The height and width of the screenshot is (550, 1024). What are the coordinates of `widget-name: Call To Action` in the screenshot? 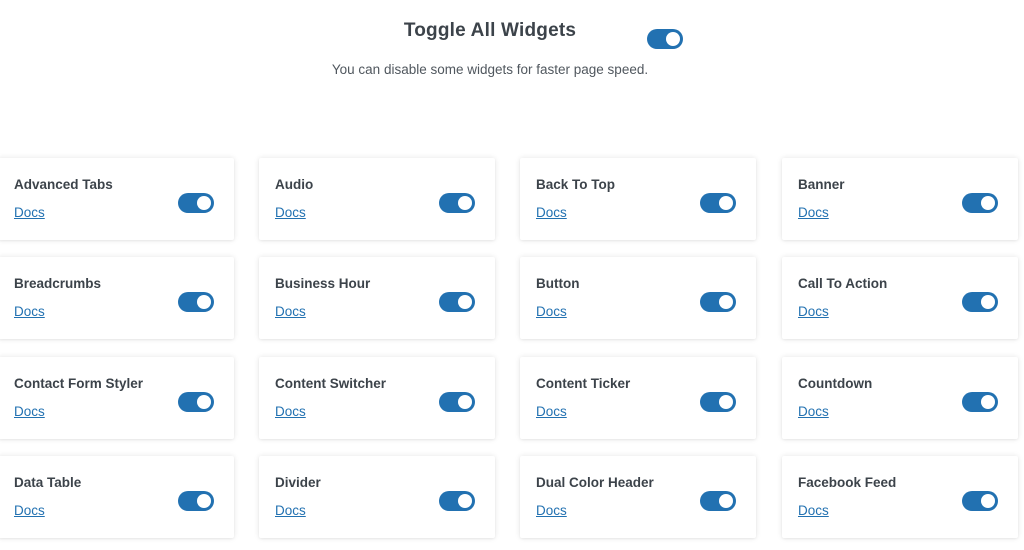 It's located at (843, 283).